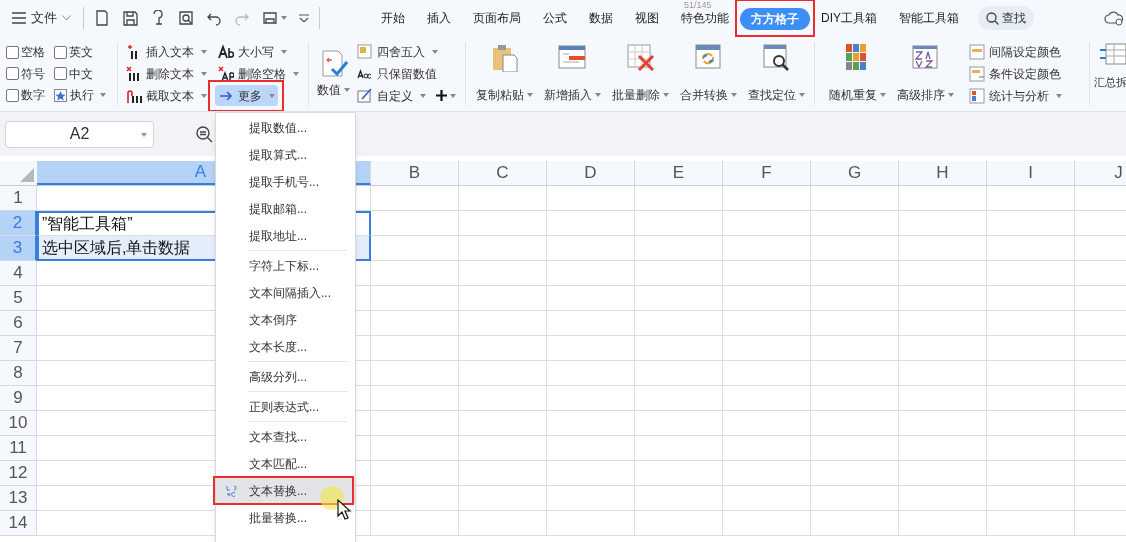 This screenshot has height=542, width=1126. I want to click on menu-tab: 开始, so click(393, 18).